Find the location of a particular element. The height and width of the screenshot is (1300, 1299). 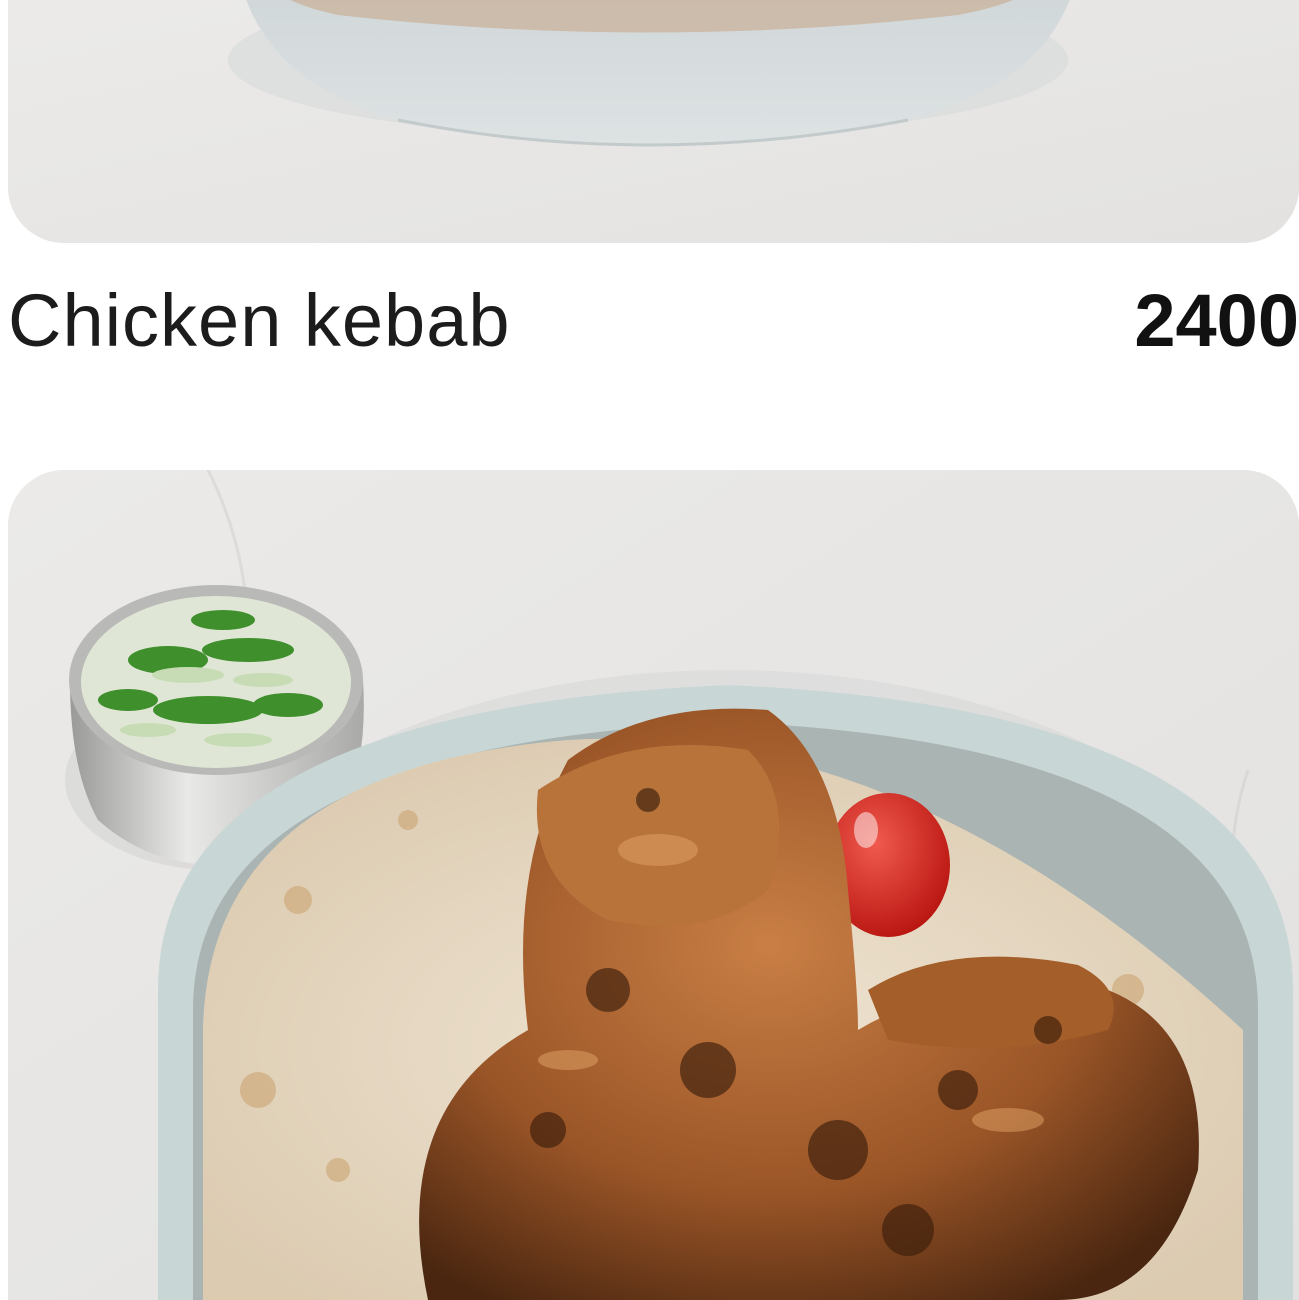

menu-item-row: Chicken kebab 2400 is located at coordinates (653, 320).